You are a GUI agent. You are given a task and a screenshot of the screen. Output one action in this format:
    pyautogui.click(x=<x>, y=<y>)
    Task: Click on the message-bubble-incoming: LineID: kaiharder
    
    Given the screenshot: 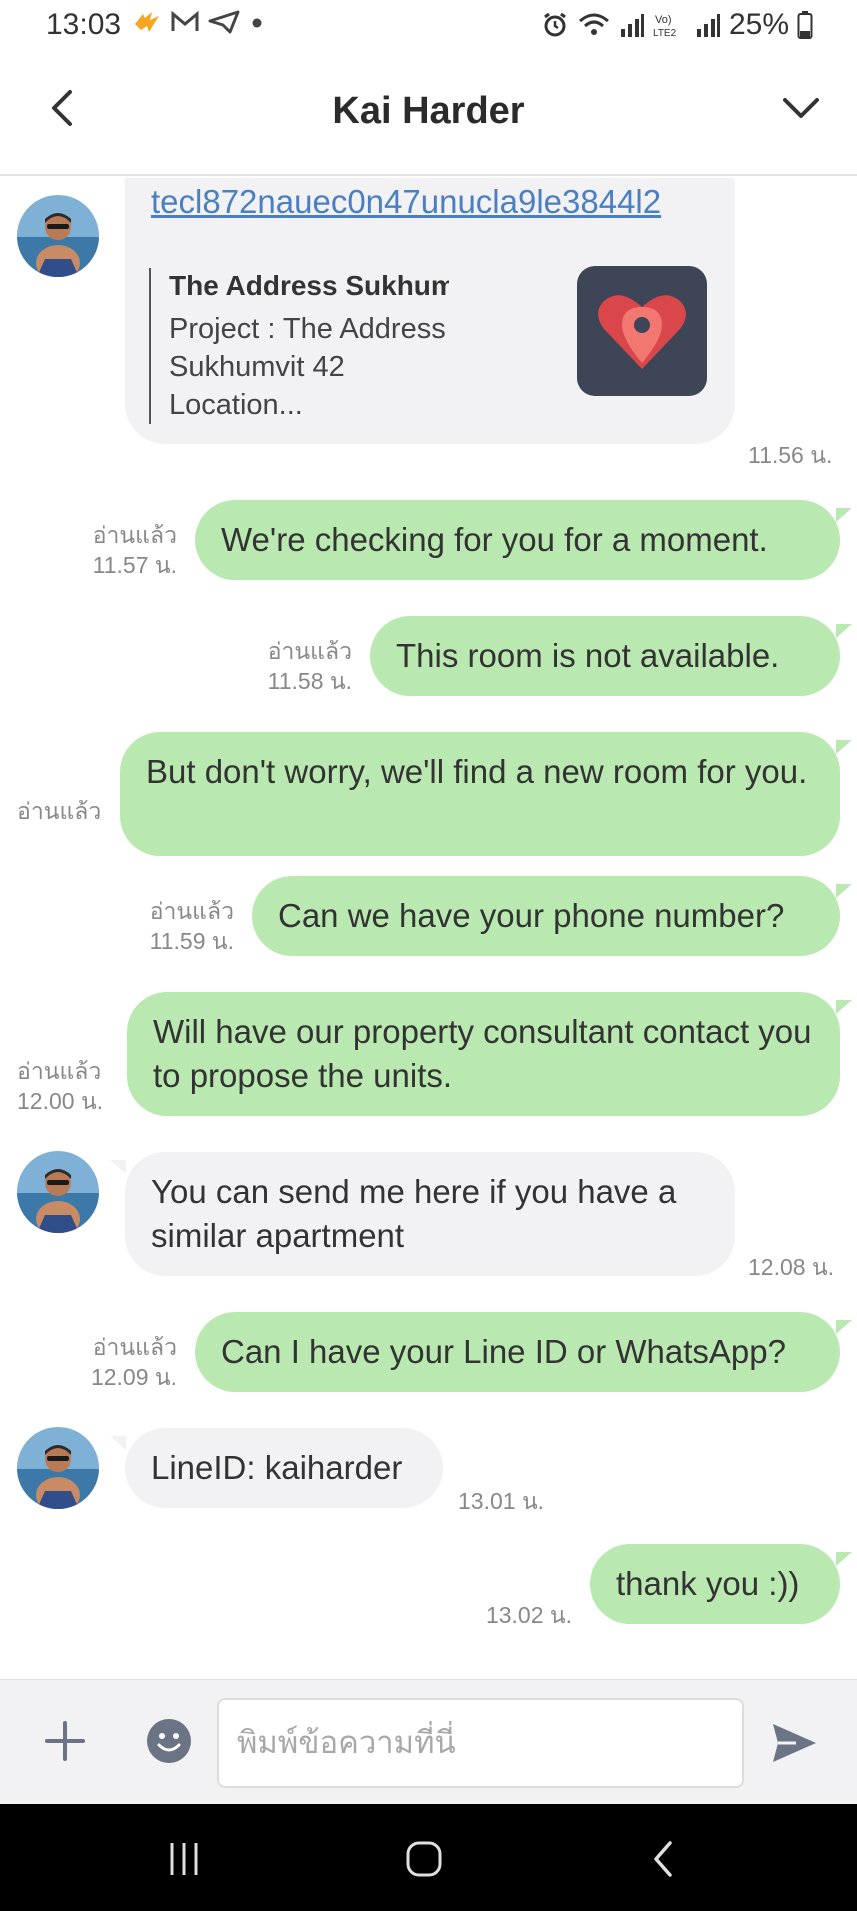 What is the action you would take?
    pyautogui.click(x=284, y=1468)
    